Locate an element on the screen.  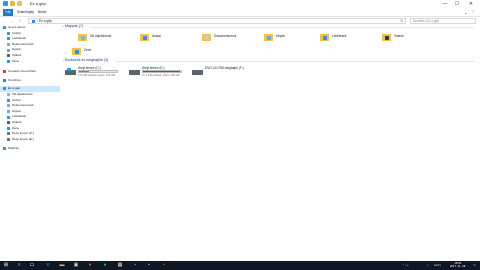
tab-computer: Számítógép is located at coordinates (25, 12).